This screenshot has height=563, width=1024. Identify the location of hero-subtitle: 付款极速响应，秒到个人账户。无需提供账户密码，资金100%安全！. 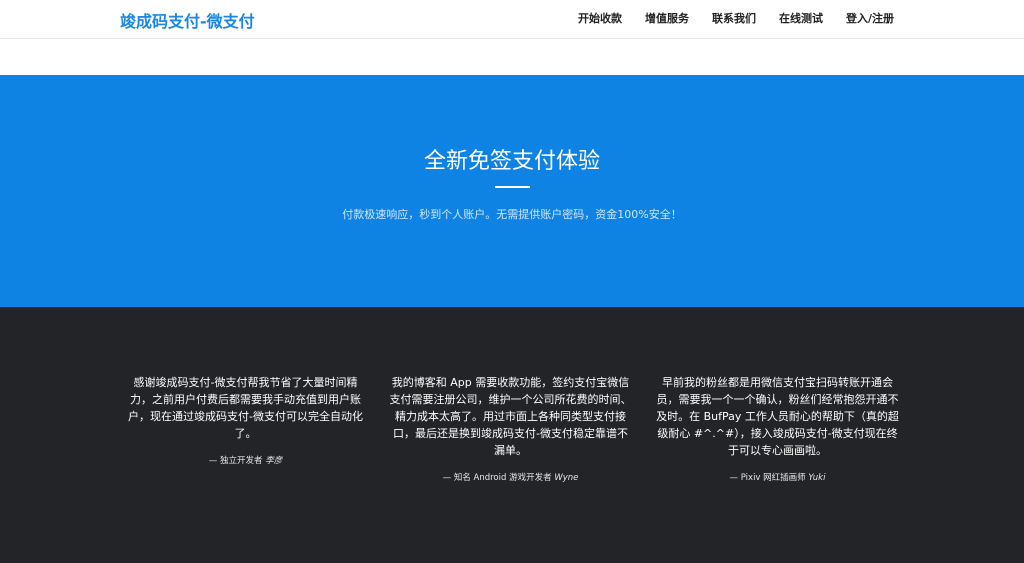
(512, 214).